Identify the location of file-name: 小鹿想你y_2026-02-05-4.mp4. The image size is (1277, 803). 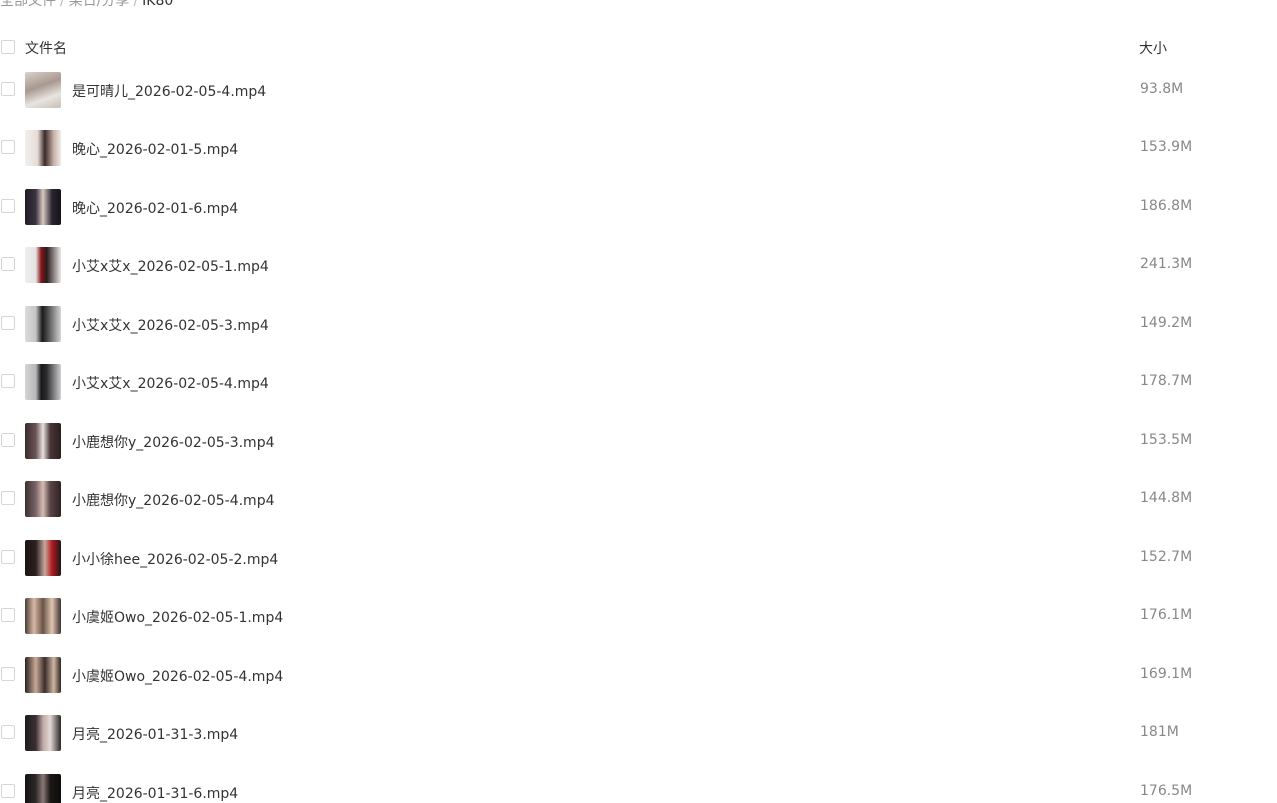
(173, 500).